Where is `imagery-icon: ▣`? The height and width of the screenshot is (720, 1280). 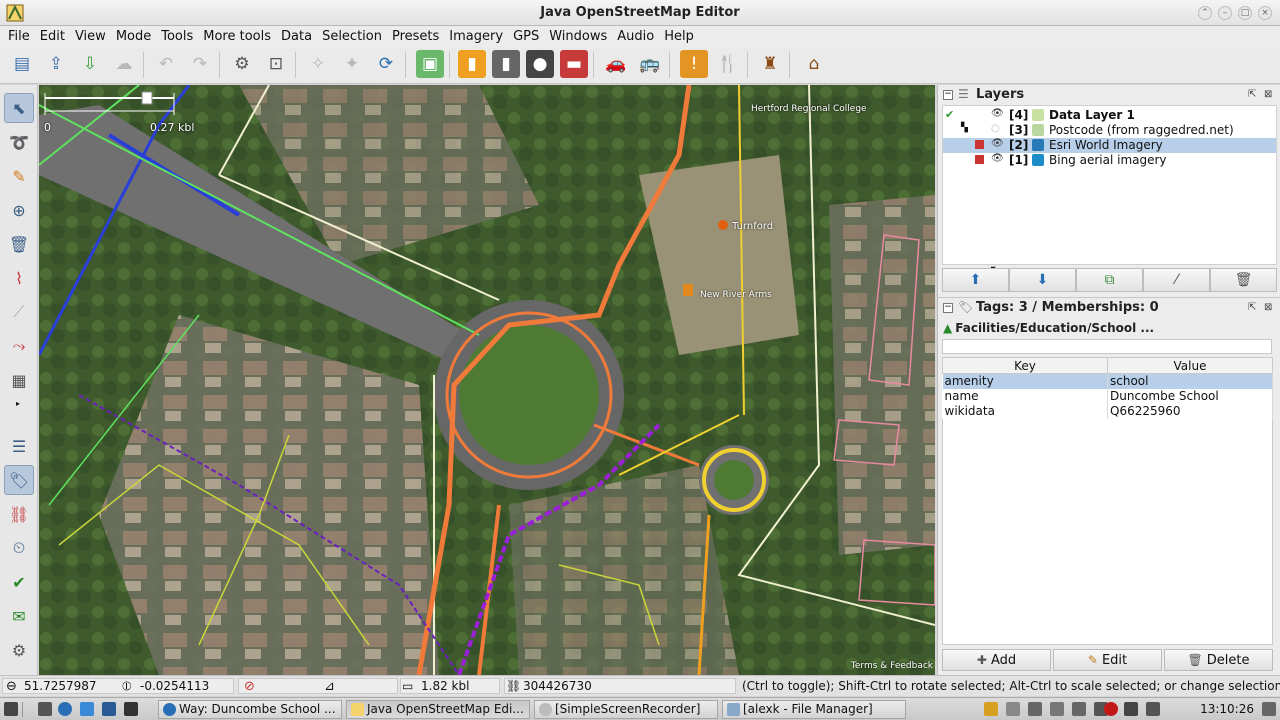 imagery-icon: ▣ is located at coordinates (430, 64).